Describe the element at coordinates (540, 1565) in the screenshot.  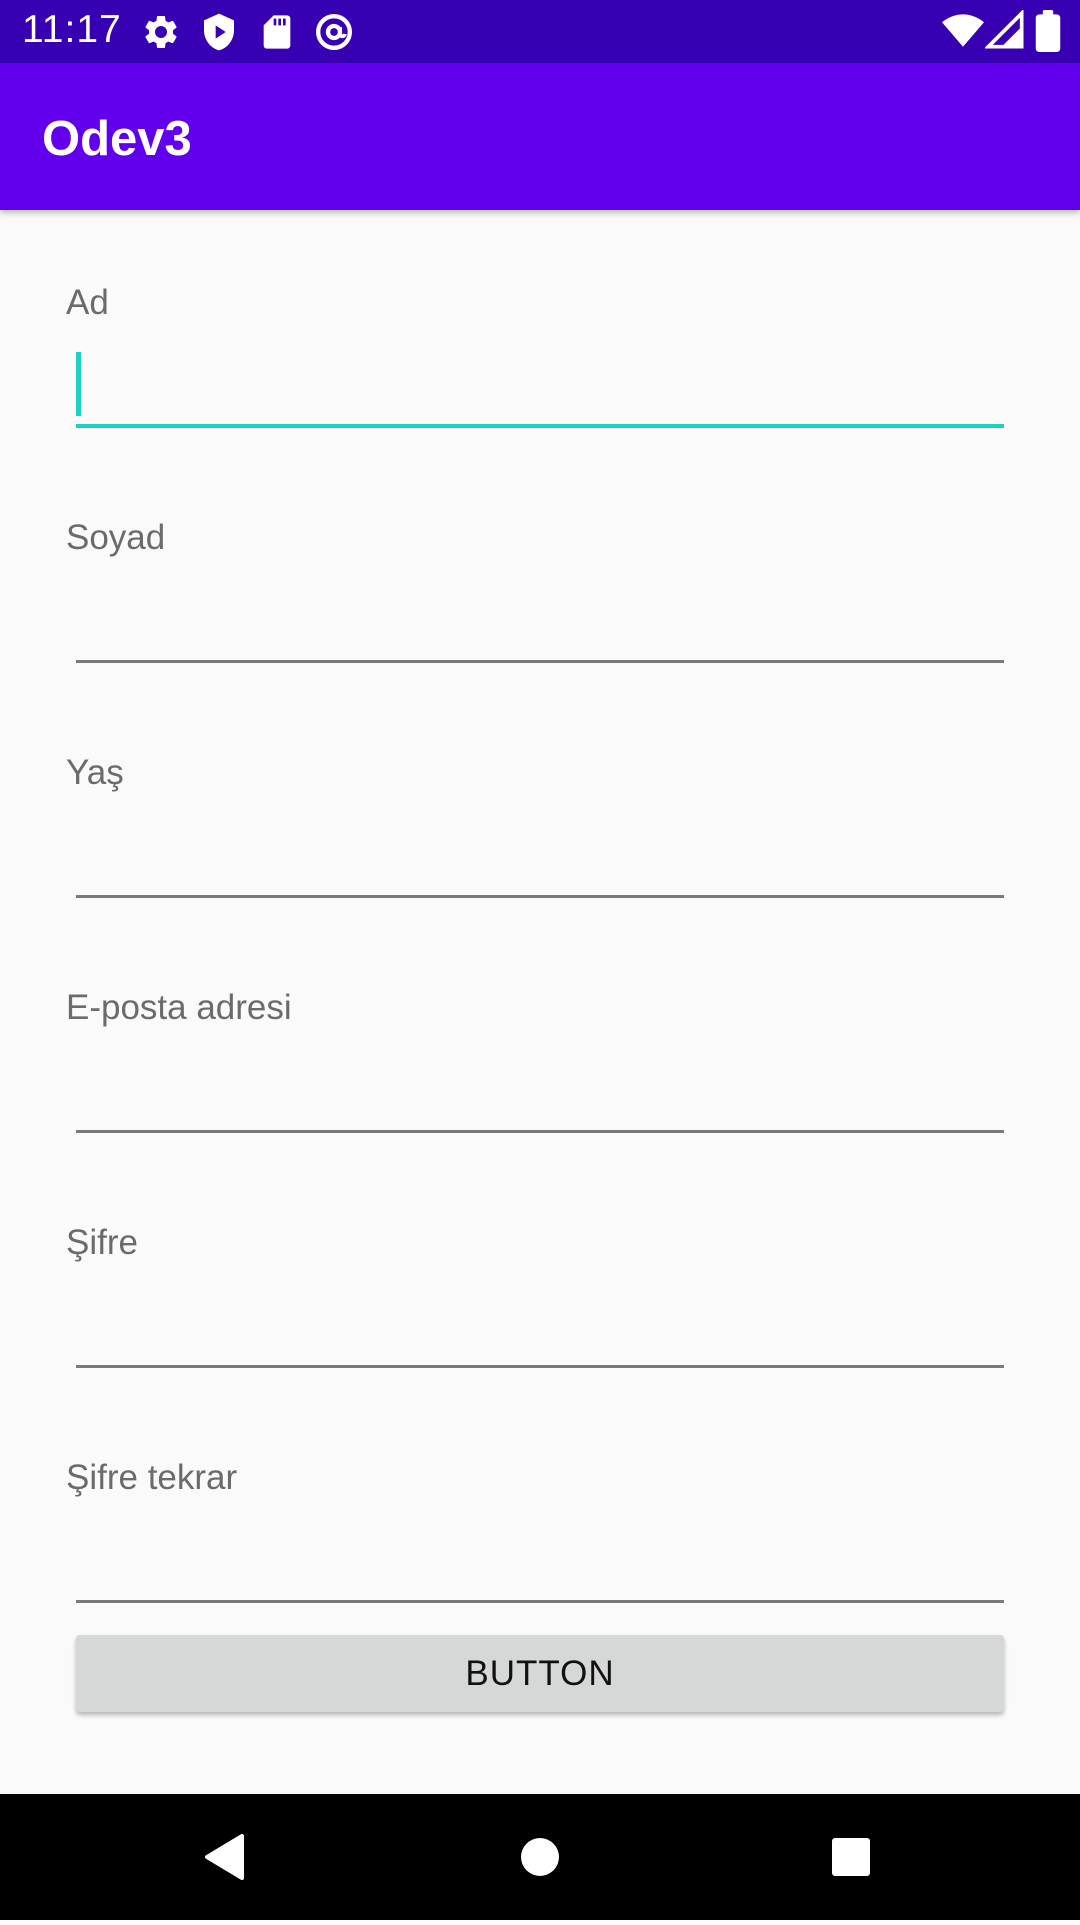
I see `password-repeat-input` at that location.